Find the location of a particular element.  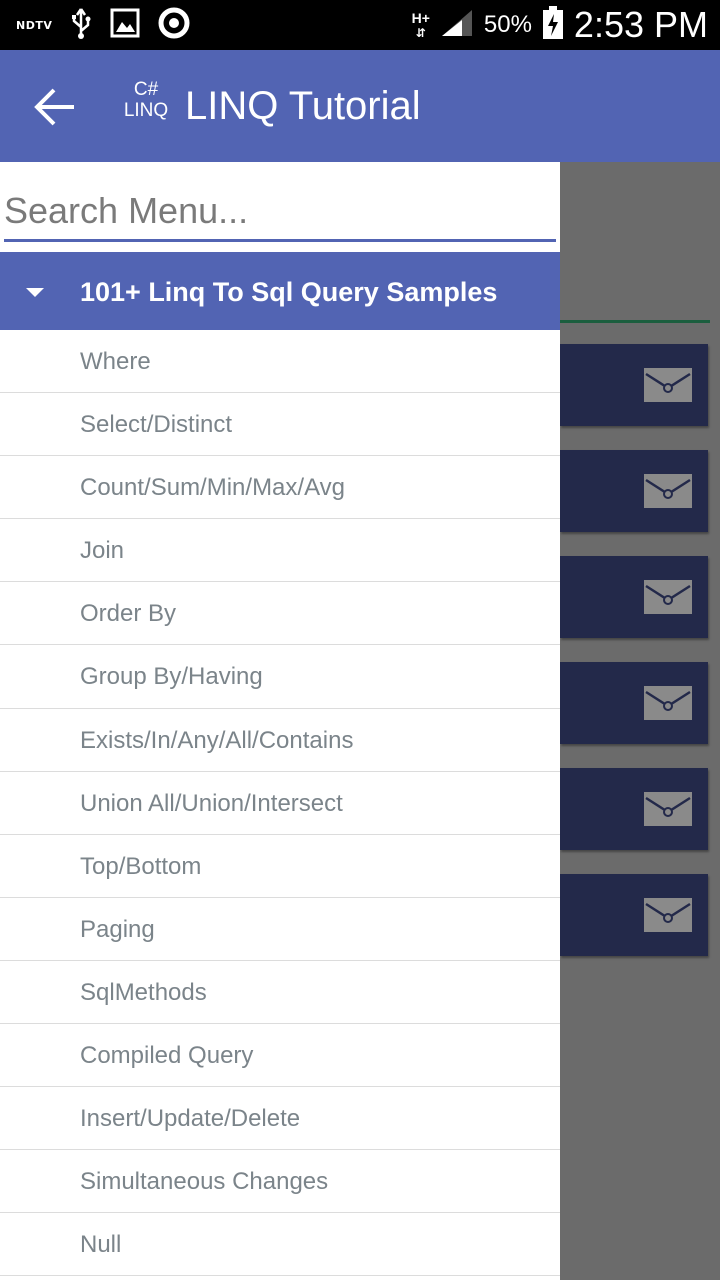

menu-item-select-distinct: Select/Distinct is located at coordinates (280, 425).